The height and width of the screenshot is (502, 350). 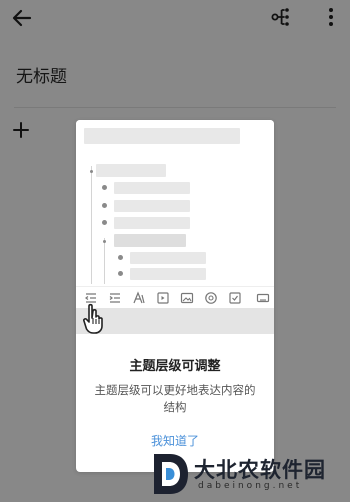 What do you see at coordinates (163, 298) in the screenshot?
I see `insert-icon` at bounding box center [163, 298].